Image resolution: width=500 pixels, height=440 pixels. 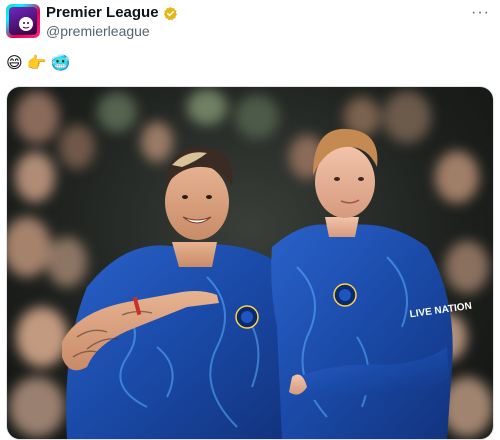 I want to click on verified-badge-icon, so click(x=170, y=13).